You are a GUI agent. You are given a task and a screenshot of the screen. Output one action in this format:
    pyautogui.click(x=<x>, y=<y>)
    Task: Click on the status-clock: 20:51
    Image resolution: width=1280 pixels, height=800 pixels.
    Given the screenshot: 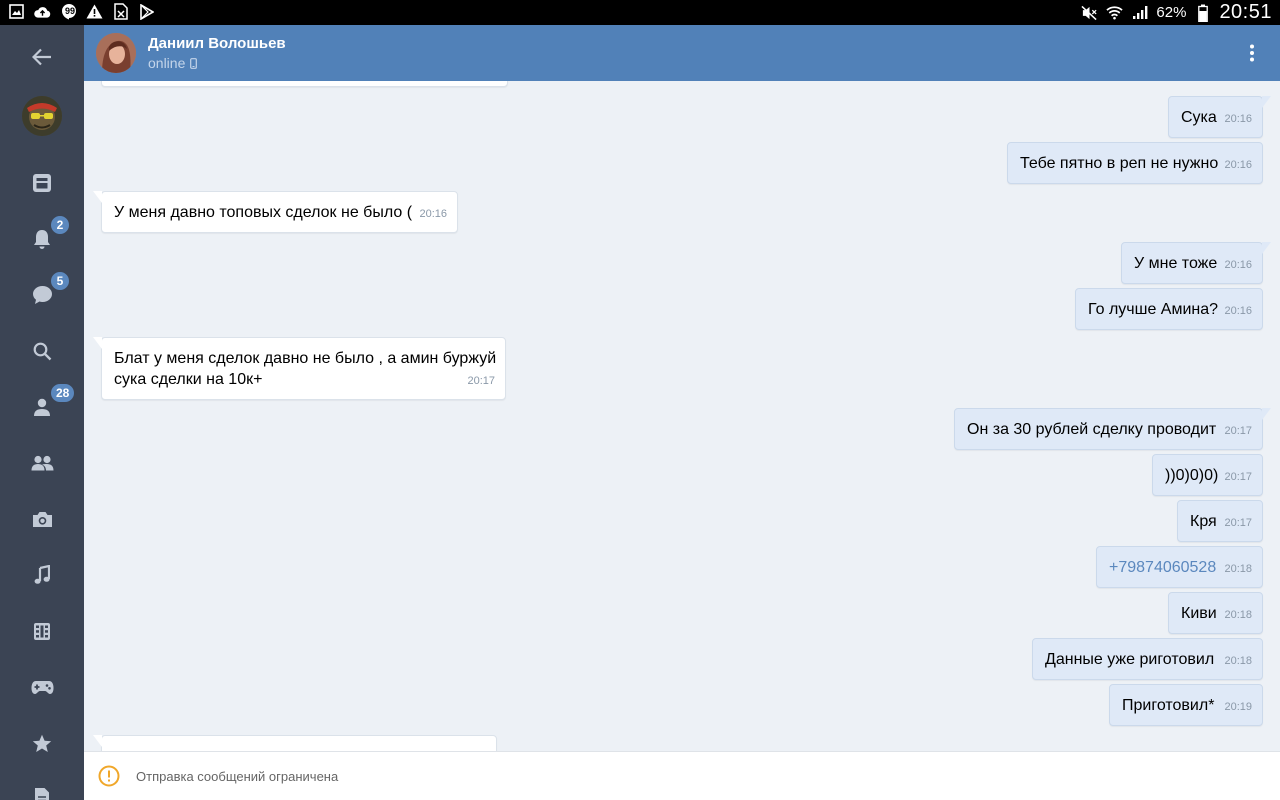 What is the action you would take?
    pyautogui.click(x=1245, y=12)
    